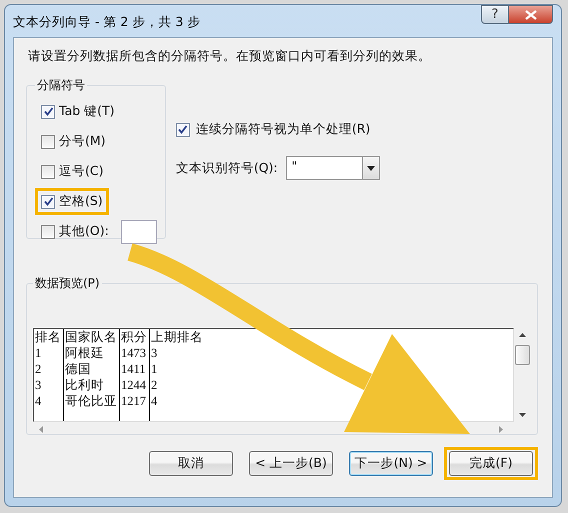  Describe the element at coordinates (522, 355) in the screenshot. I see `scroll-thumb` at that location.